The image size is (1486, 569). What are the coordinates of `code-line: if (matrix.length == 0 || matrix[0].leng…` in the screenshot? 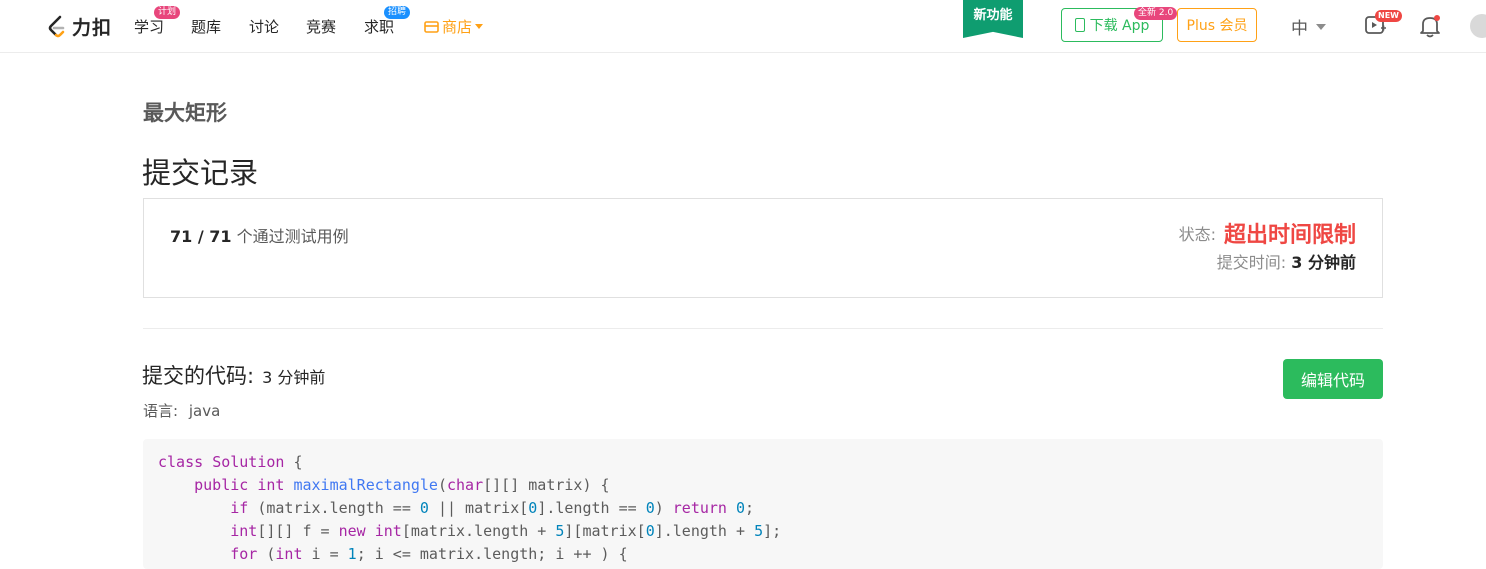 It's located at (492, 508).